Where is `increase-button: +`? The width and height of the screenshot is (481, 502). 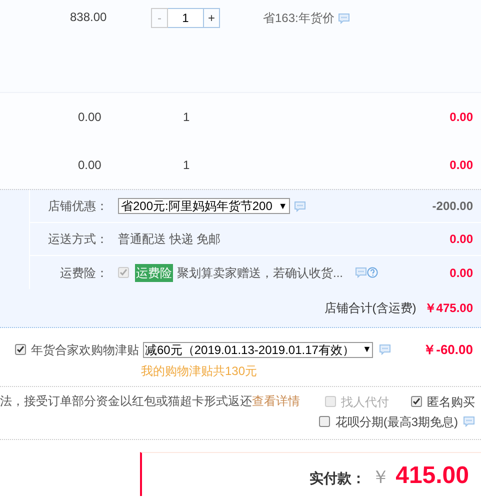
increase-button: + is located at coordinates (211, 18).